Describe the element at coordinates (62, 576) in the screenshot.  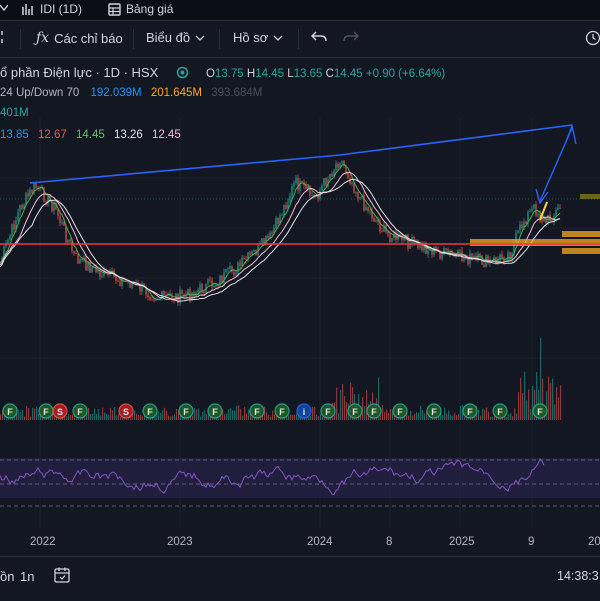
I see `calendar-icon` at that location.